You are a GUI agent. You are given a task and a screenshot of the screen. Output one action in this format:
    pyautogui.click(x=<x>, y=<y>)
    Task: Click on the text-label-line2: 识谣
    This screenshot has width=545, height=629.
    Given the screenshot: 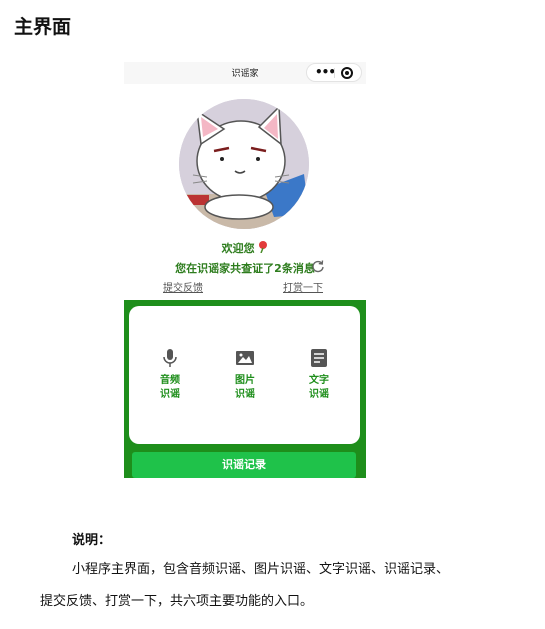 What is the action you would take?
    pyautogui.click(x=319, y=394)
    